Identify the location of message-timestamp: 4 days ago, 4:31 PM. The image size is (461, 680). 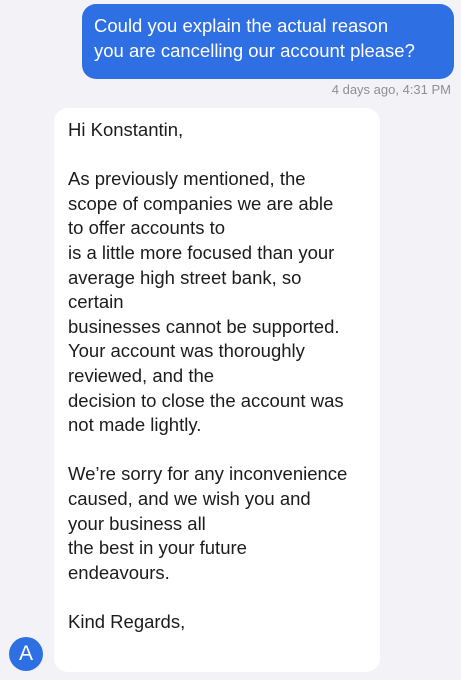
(391, 89).